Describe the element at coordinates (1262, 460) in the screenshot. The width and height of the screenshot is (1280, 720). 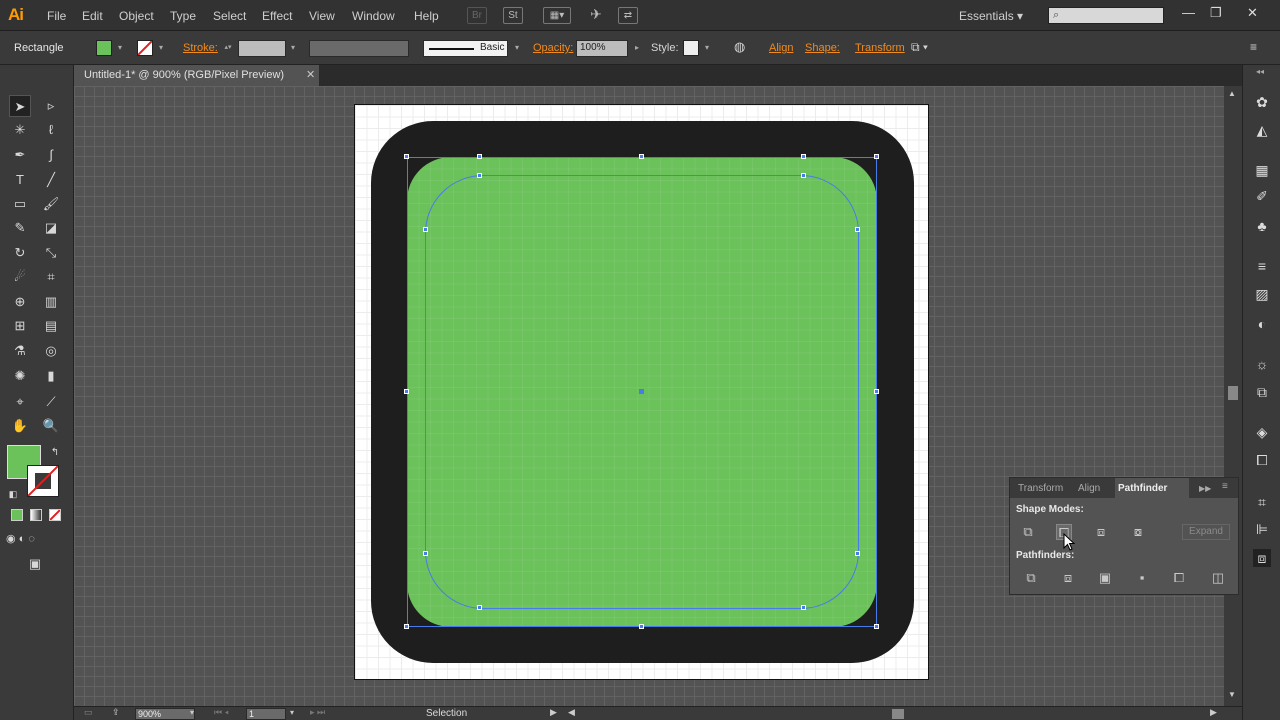
I see `artboards-panel-icon: ⧠` at that location.